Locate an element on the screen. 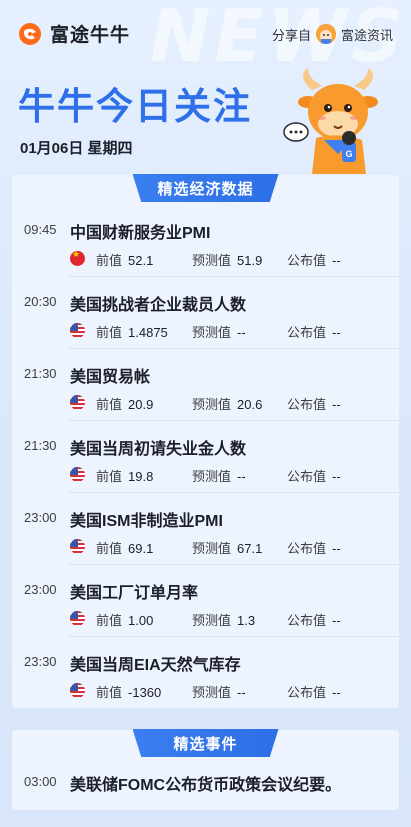  source-avatar-icon is located at coordinates (325, 34).